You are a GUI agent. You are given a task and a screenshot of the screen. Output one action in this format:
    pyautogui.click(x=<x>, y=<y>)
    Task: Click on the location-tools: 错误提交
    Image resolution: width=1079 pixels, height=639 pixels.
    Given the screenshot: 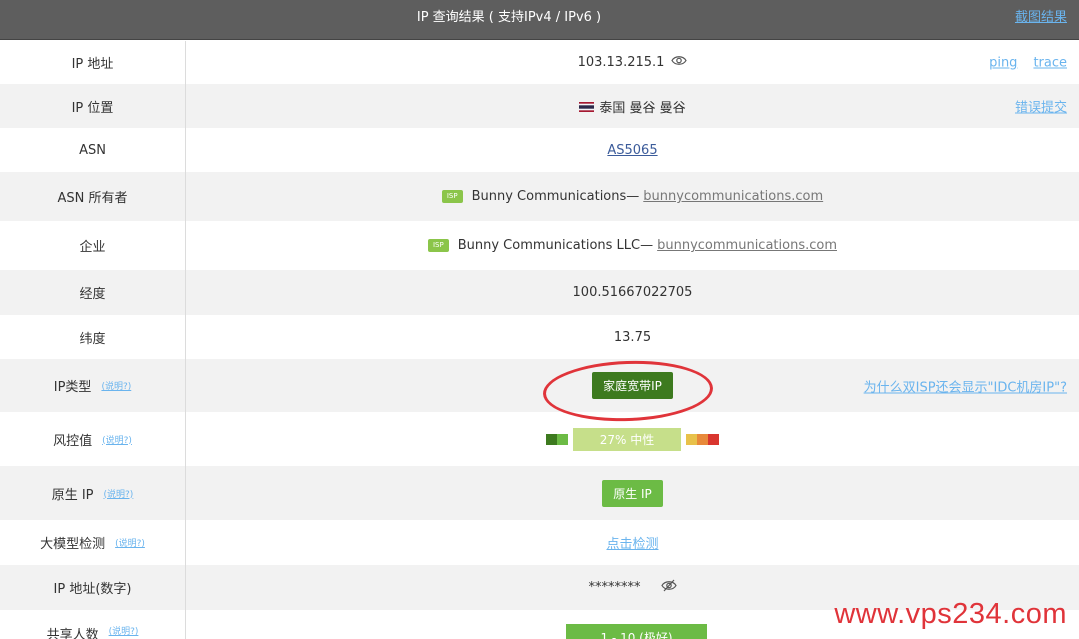 What is the action you would take?
    pyautogui.click(x=1041, y=106)
    